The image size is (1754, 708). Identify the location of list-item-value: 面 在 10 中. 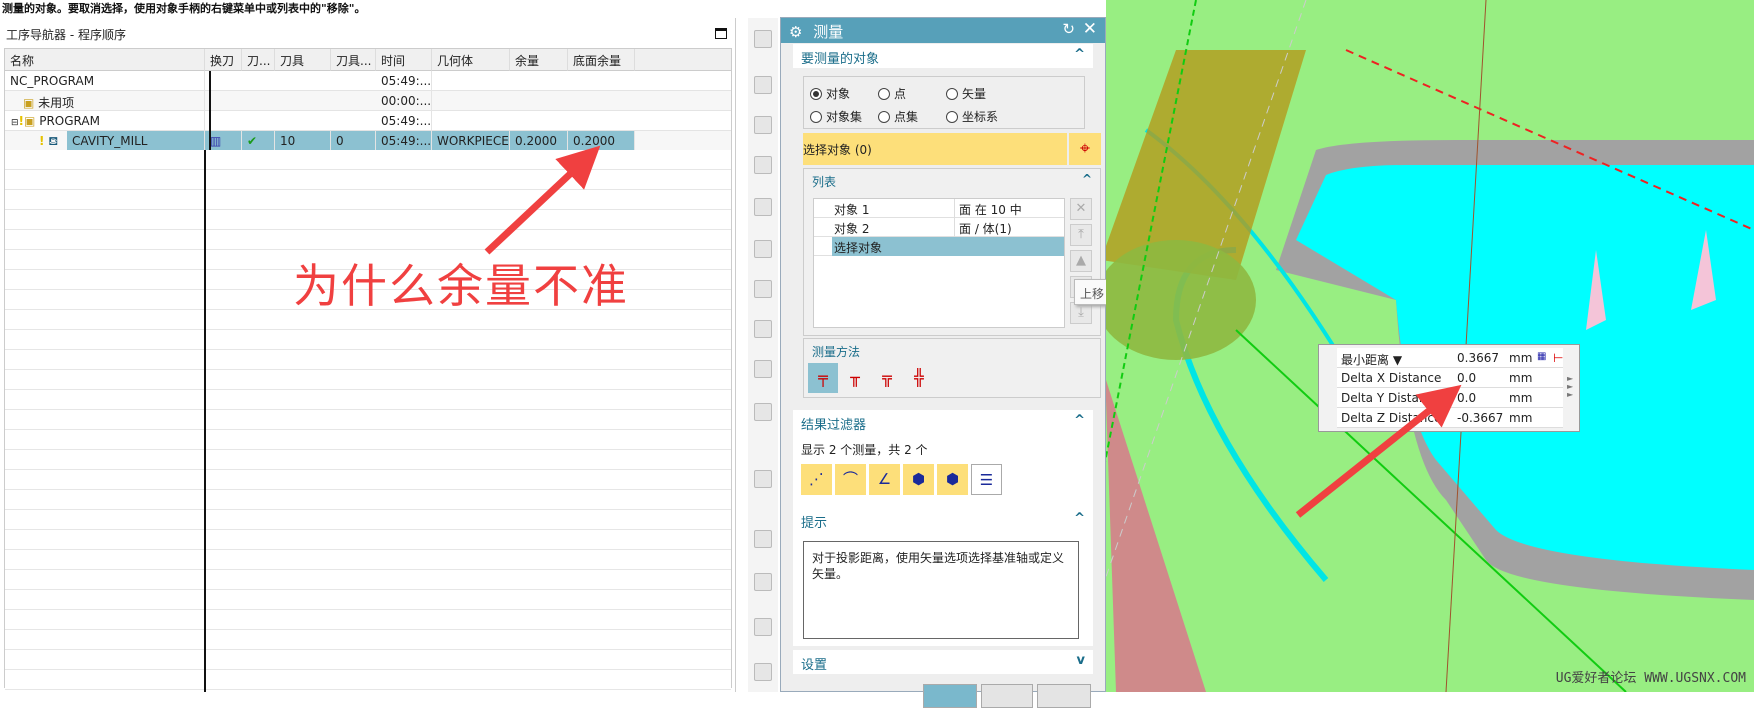
(988, 208).